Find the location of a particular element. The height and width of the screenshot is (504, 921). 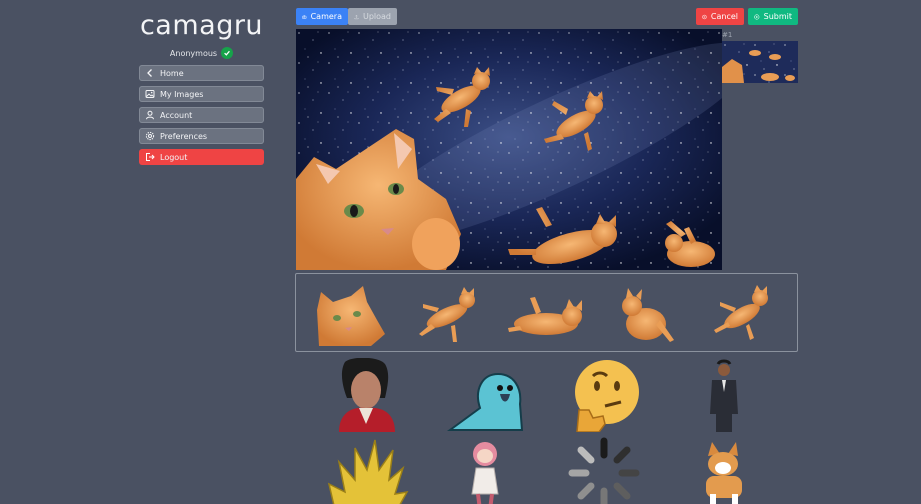

thinking-emoji-sticker is located at coordinates (606, 396).